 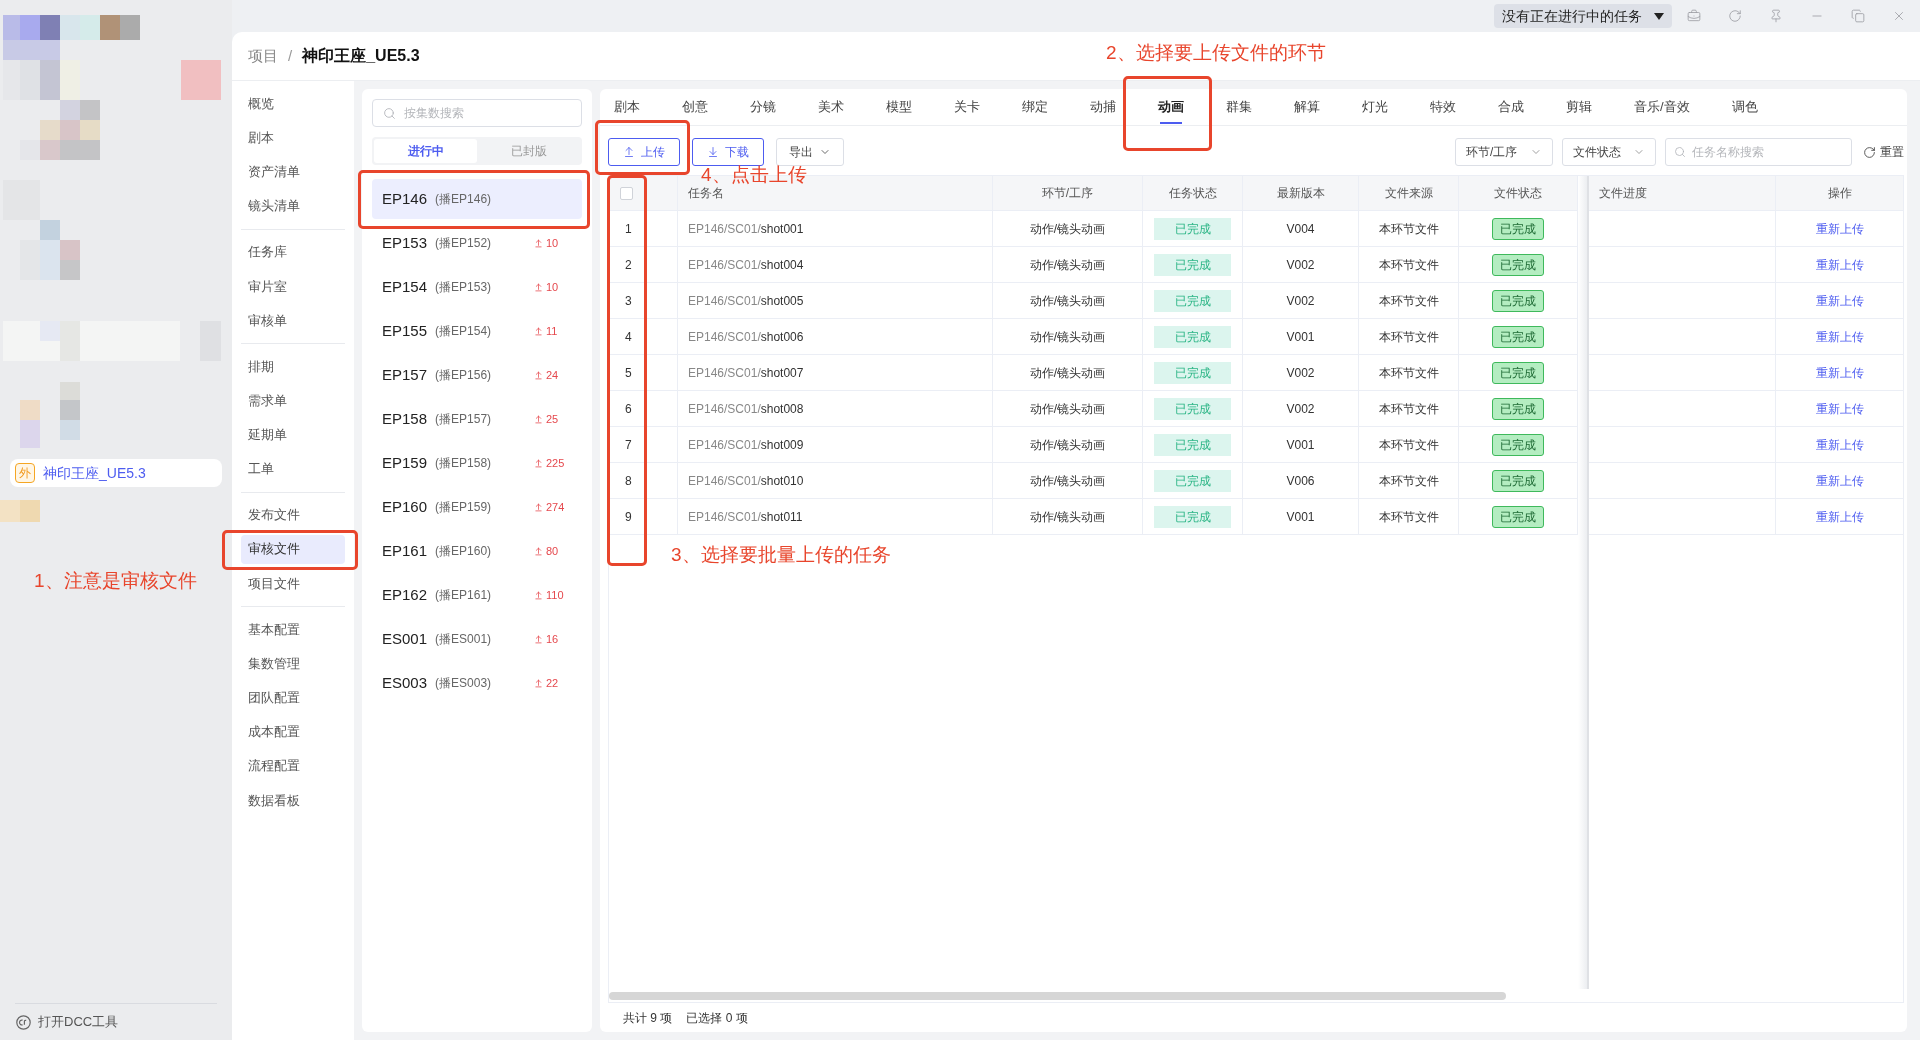 What do you see at coordinates (78, 1022) in the screenshot?
I see `dcc-tool-link: 打开DCC工具` at bounding box center [78, 1022].